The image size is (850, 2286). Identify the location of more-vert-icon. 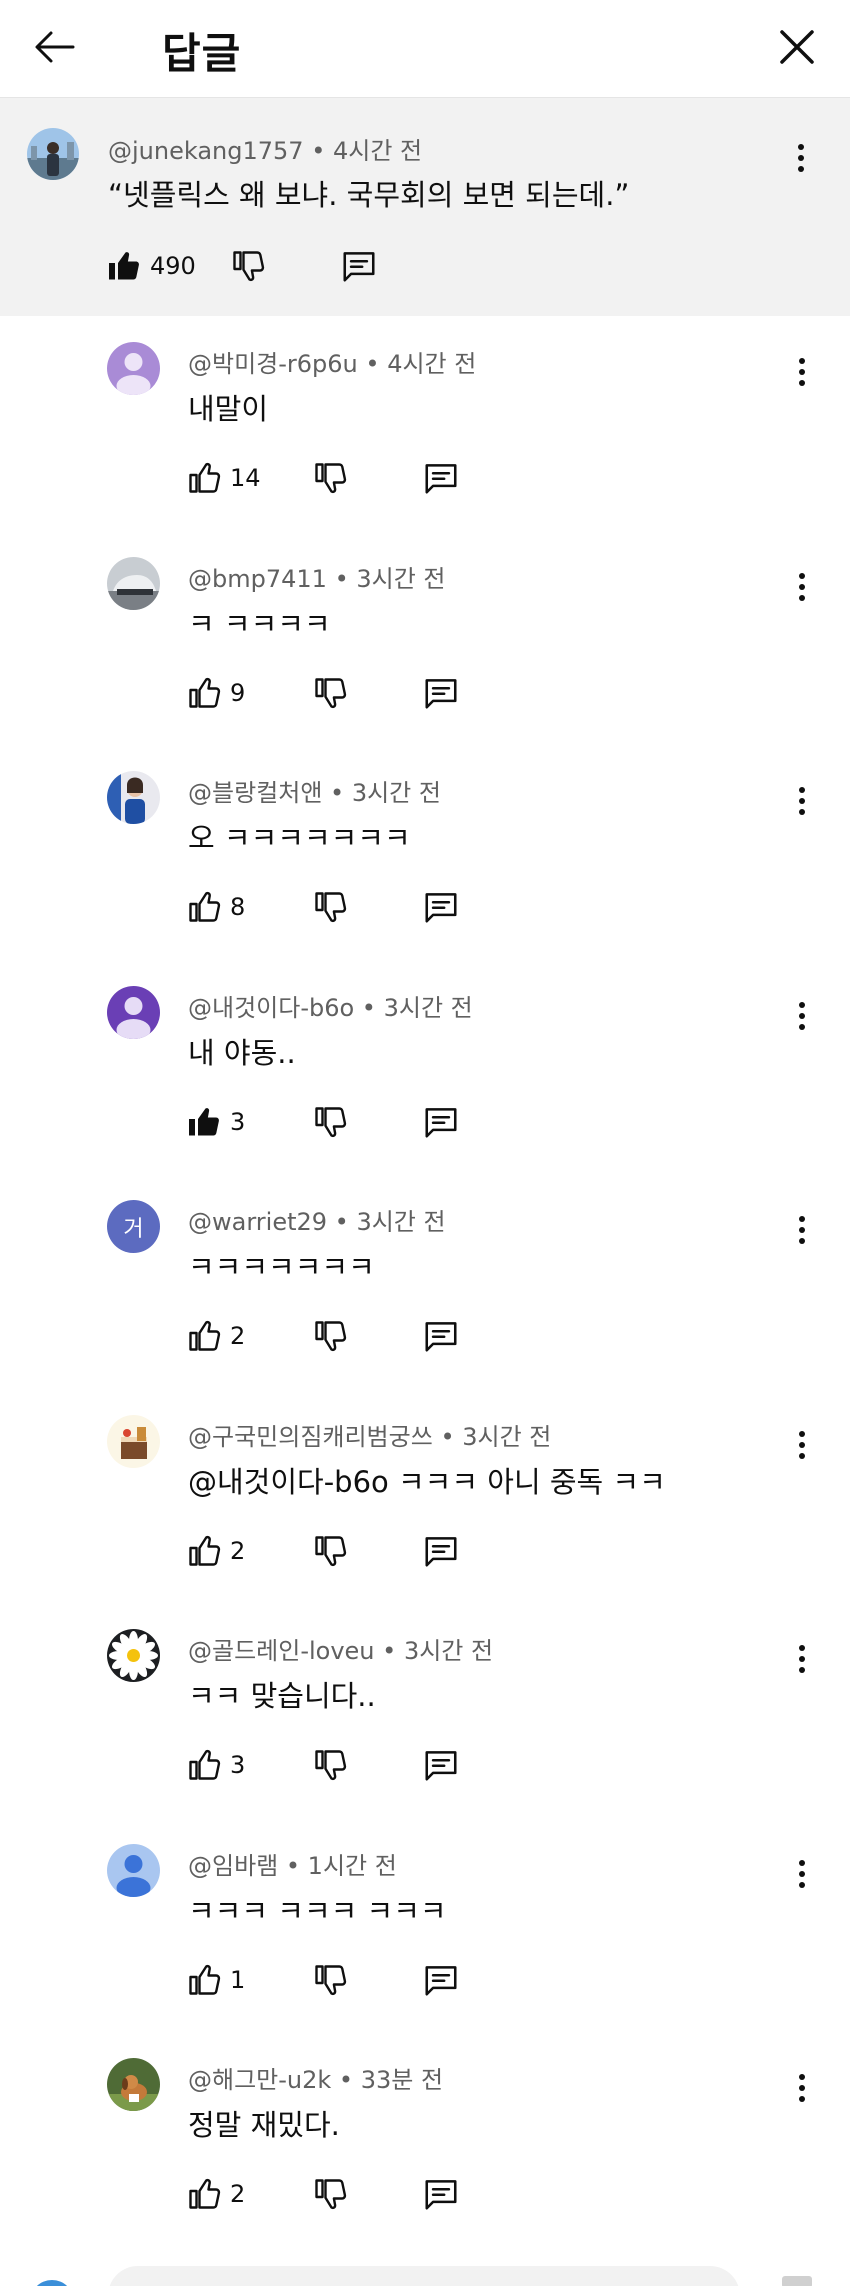
(802, 1862).